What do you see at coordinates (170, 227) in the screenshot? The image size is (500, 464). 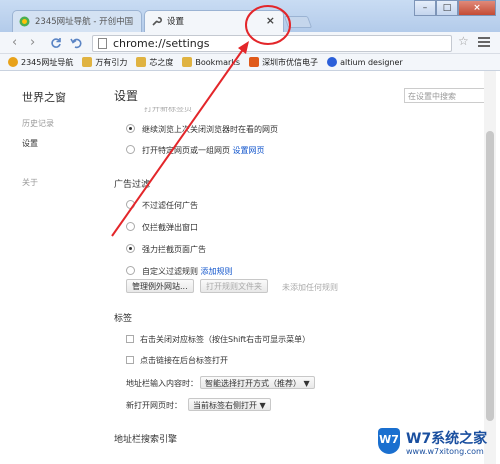 I see `adfilter-popups-label: 仅拦截弹出窗口` at bounding box center [170, 227].